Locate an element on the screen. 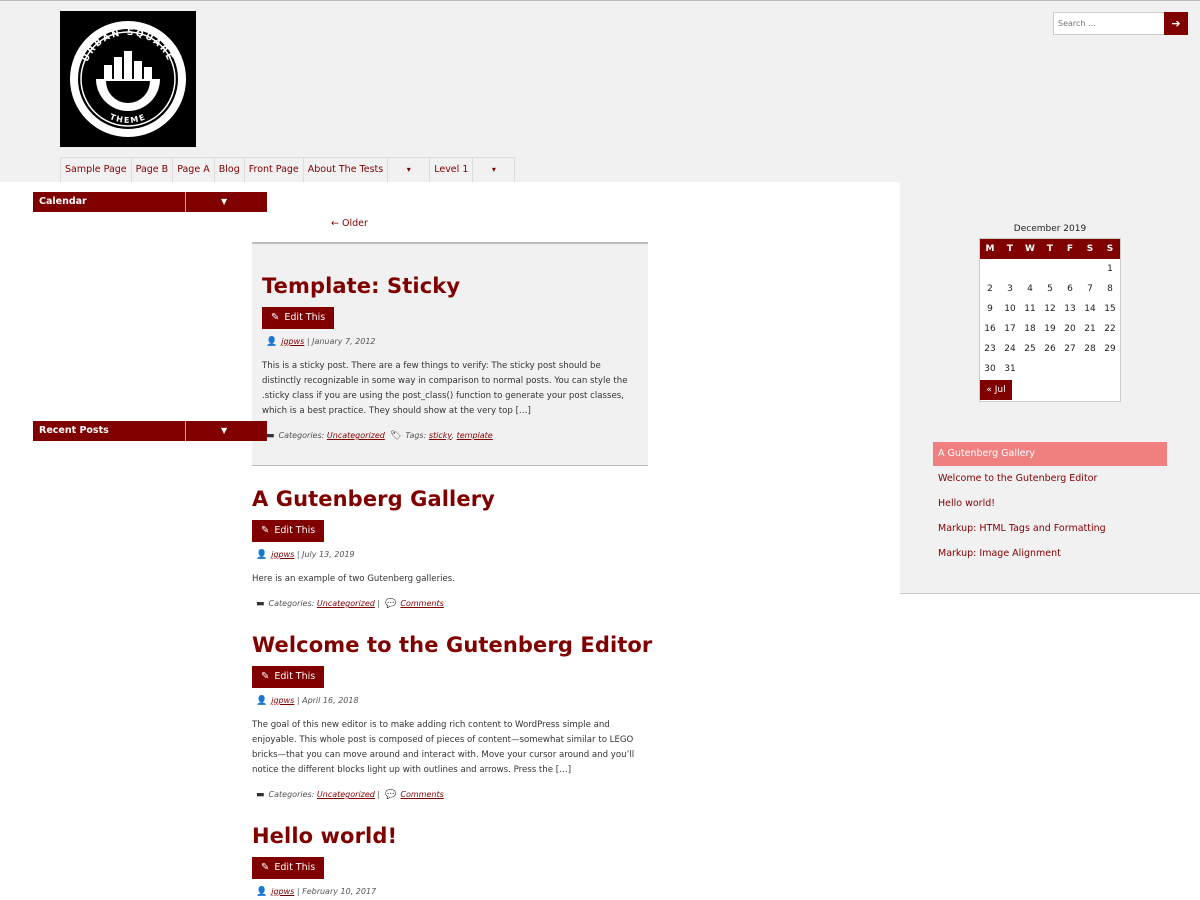 The height and width of the screenshot is (900, 1200). calendar-day: 26 is located at coordinates (1050, 349).